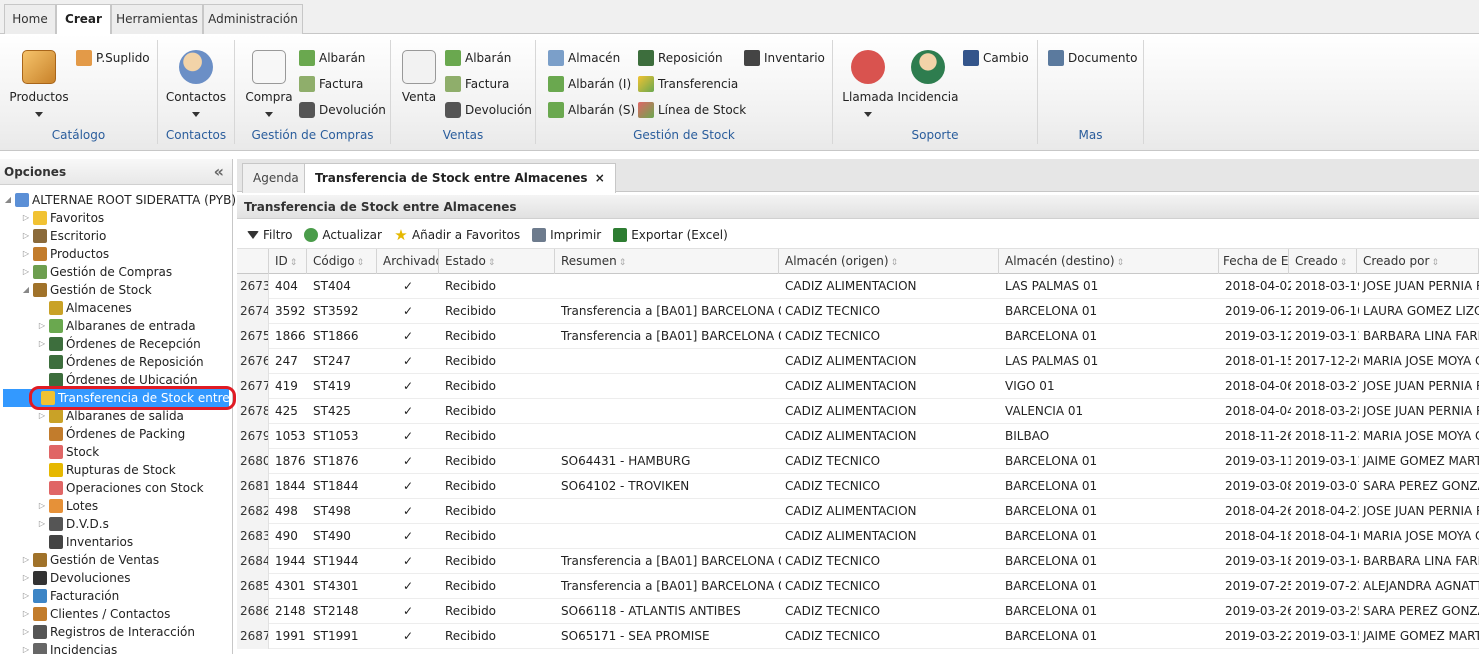 The width and height of the screenshot is (1479, 654). I want to click on tree-item: ▷ Registros de Interacción, so click(108, 632).